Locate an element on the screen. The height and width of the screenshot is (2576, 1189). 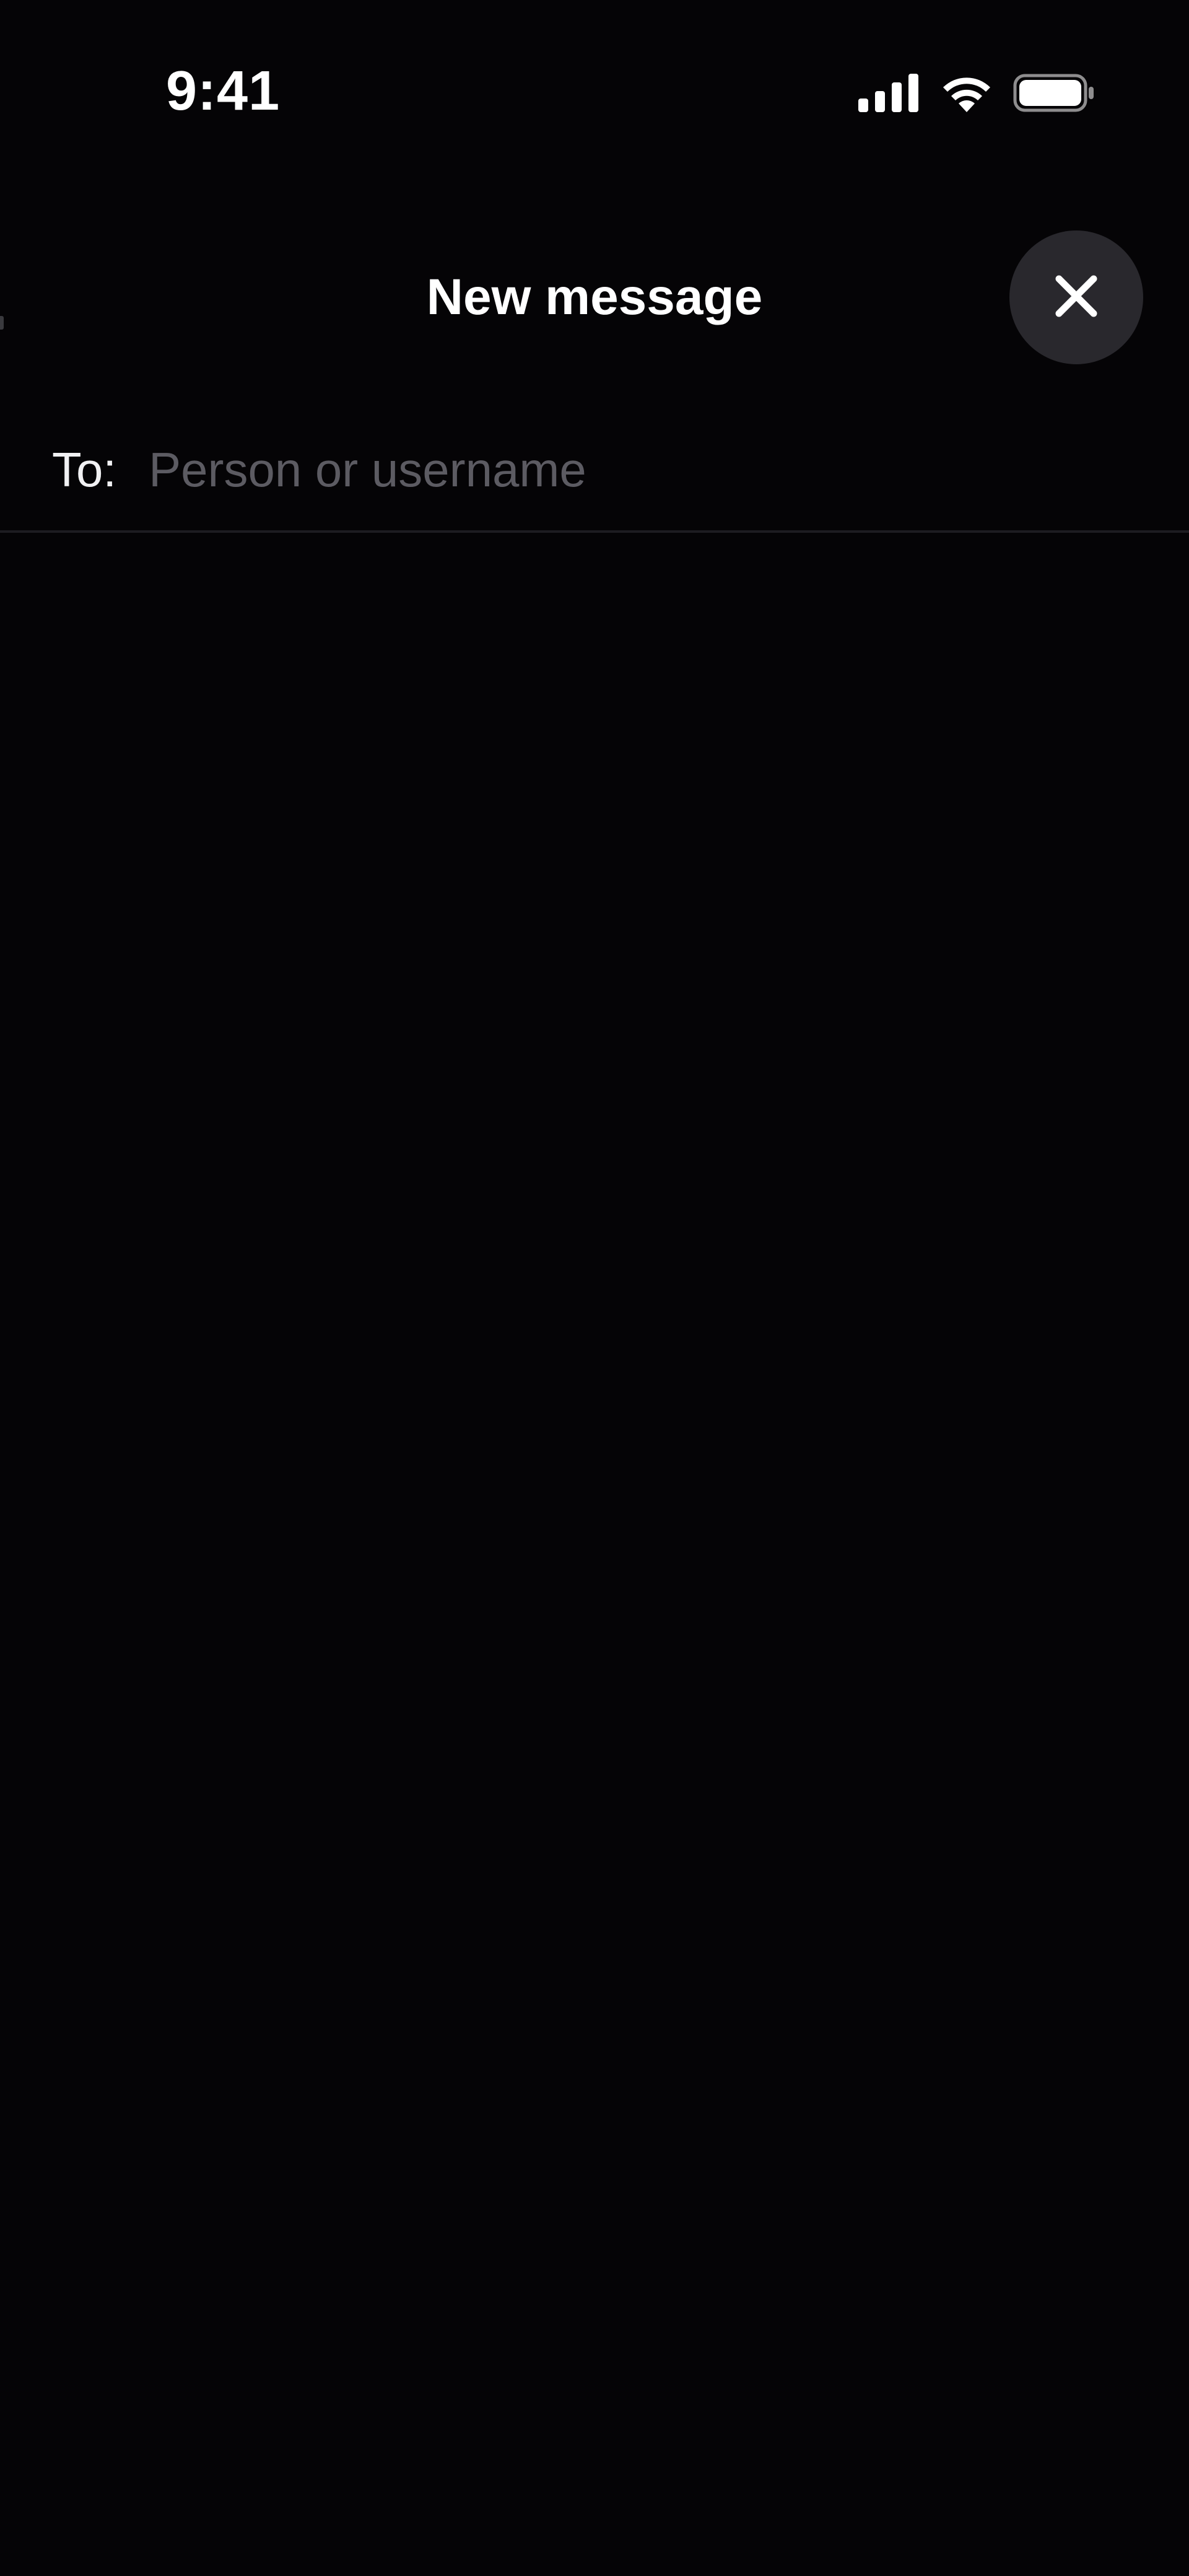
header: New message is located at coordinates (594, 297).